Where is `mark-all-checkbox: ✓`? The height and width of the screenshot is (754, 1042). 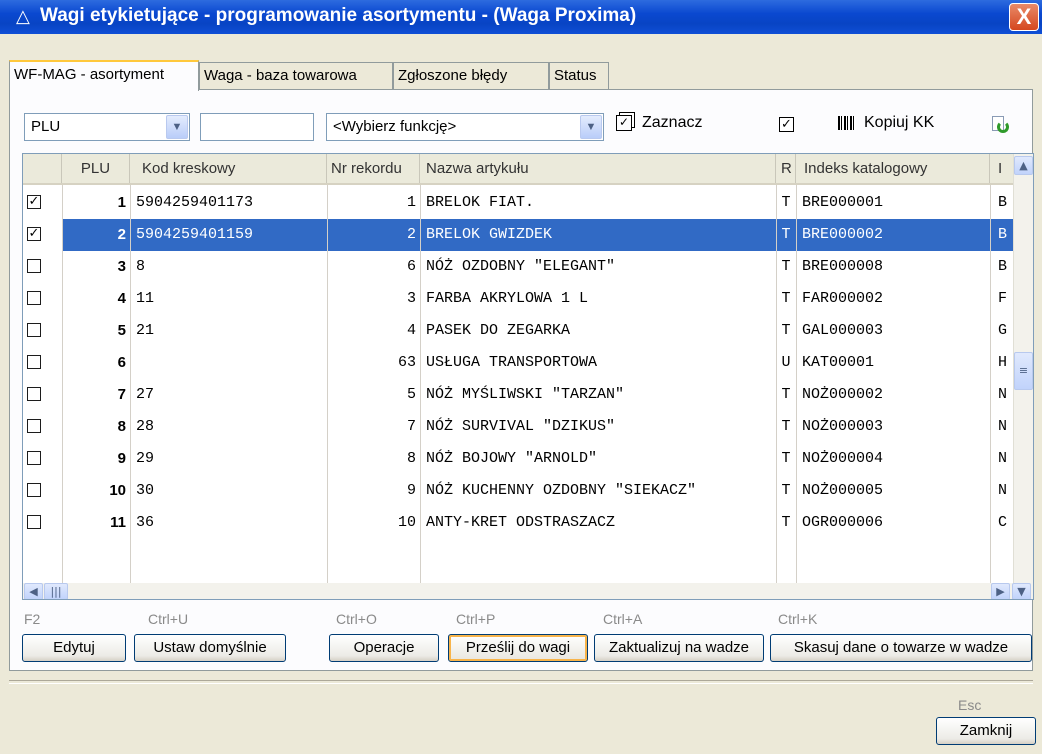
mark-all-checkbox: ✓ is located at coordinates (786, 124).